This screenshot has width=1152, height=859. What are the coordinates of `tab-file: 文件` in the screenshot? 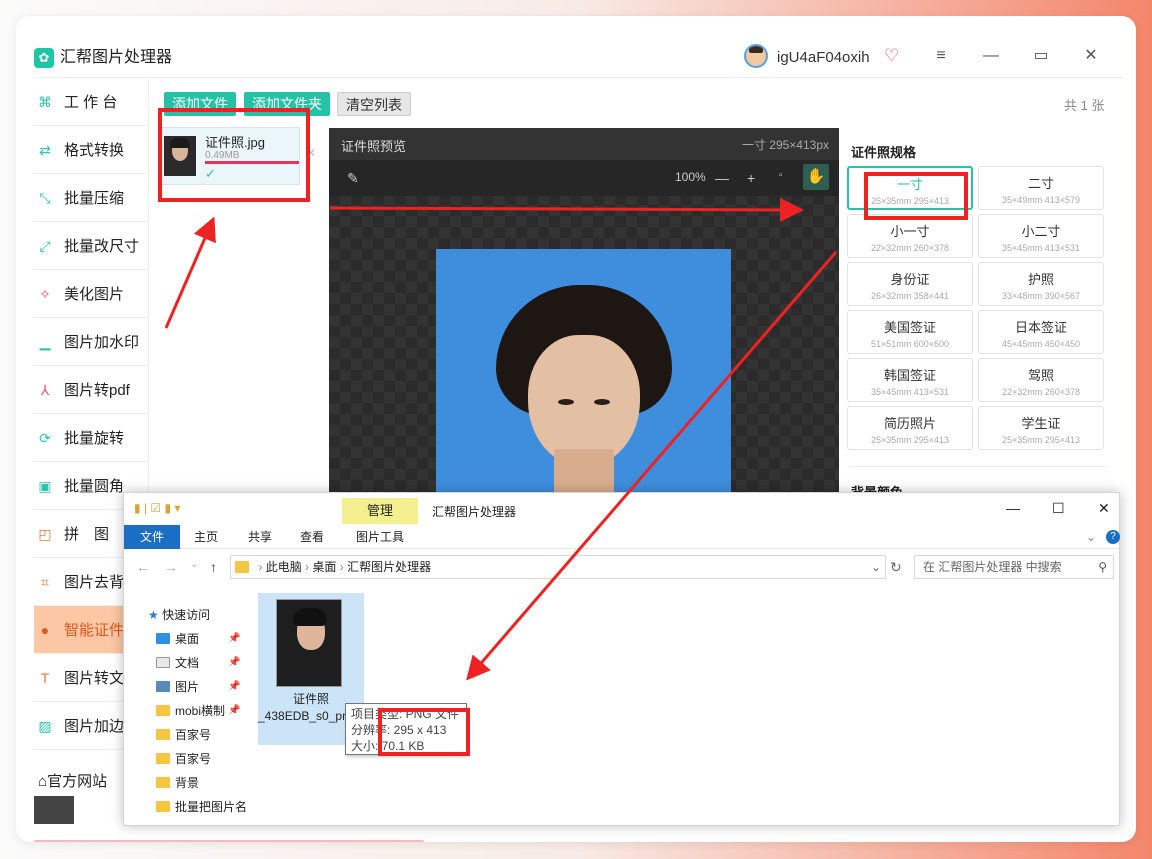 It's located at (152, 537).